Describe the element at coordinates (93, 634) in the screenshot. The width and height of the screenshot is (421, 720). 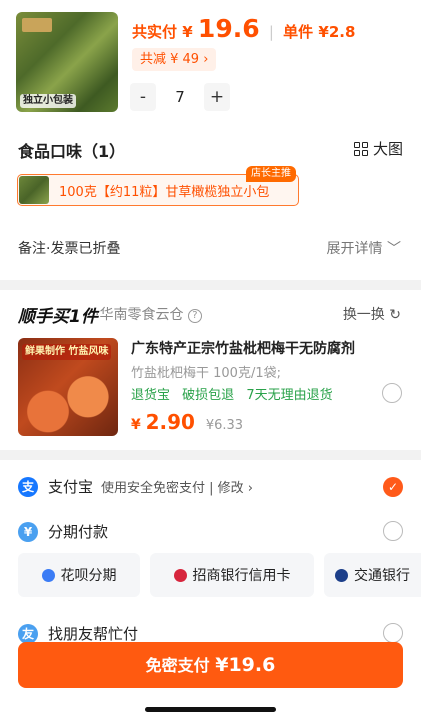
I see `friend-pay-label: 找朋友帮忙付` at that location.